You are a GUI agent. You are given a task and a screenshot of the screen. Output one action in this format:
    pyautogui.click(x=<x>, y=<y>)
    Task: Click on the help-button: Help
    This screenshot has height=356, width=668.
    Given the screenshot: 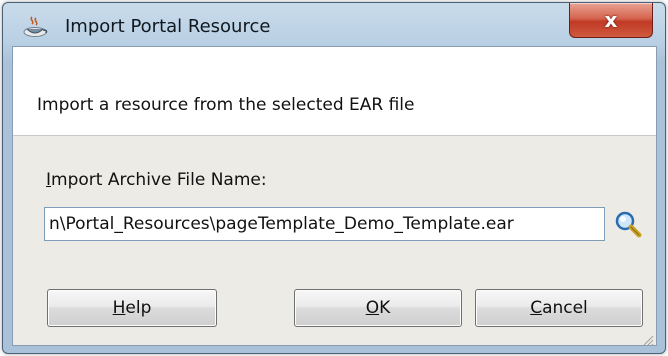 What is the action you would take?
    pyautogui.click(x=132, y=308)
    